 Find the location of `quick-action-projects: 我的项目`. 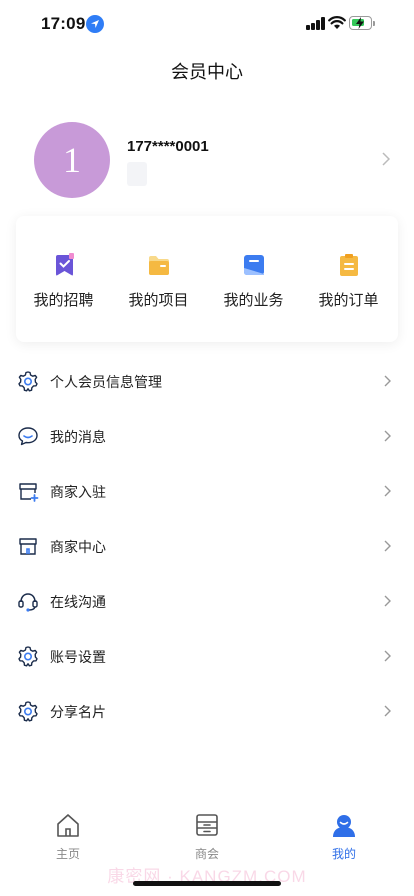

quick-action-projects: 我的项目 is located at coordinates (158, 279).